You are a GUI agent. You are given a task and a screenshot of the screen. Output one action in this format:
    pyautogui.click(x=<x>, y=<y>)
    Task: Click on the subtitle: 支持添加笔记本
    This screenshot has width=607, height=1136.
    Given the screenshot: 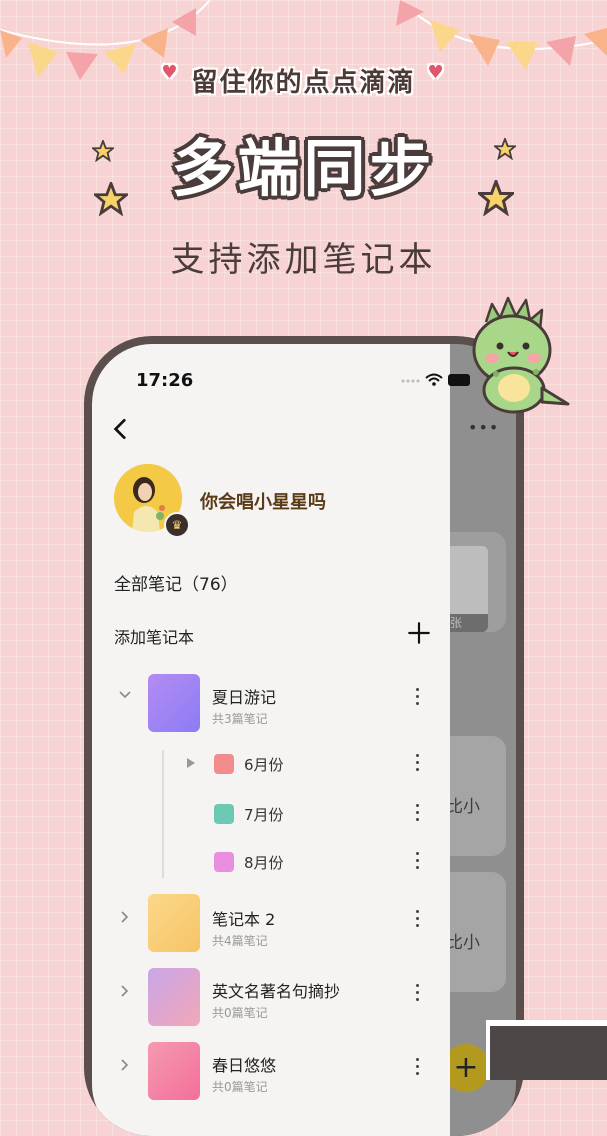 What is the action you would take?
    pyautogui.click(x=303, y=260)
    